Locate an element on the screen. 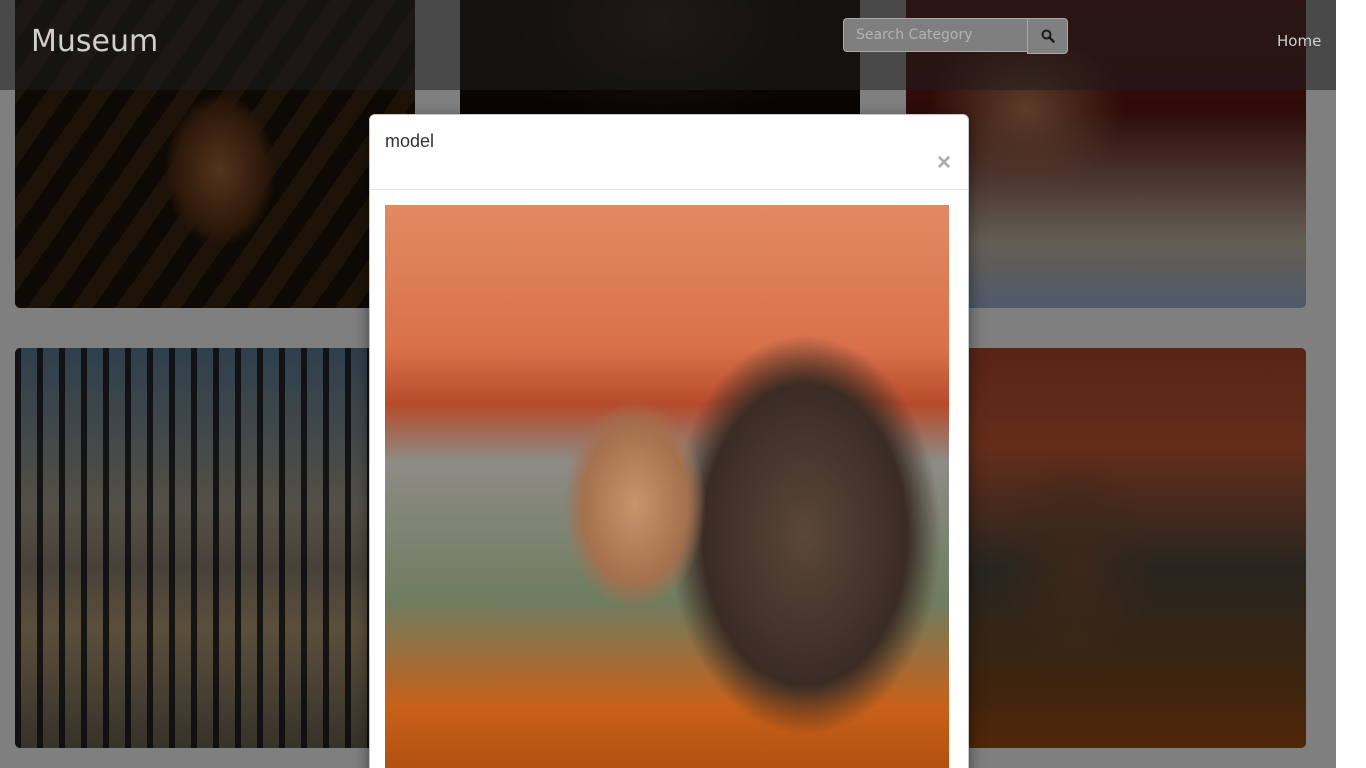  brand-logo: Museum is located at coordinates (94, 41).